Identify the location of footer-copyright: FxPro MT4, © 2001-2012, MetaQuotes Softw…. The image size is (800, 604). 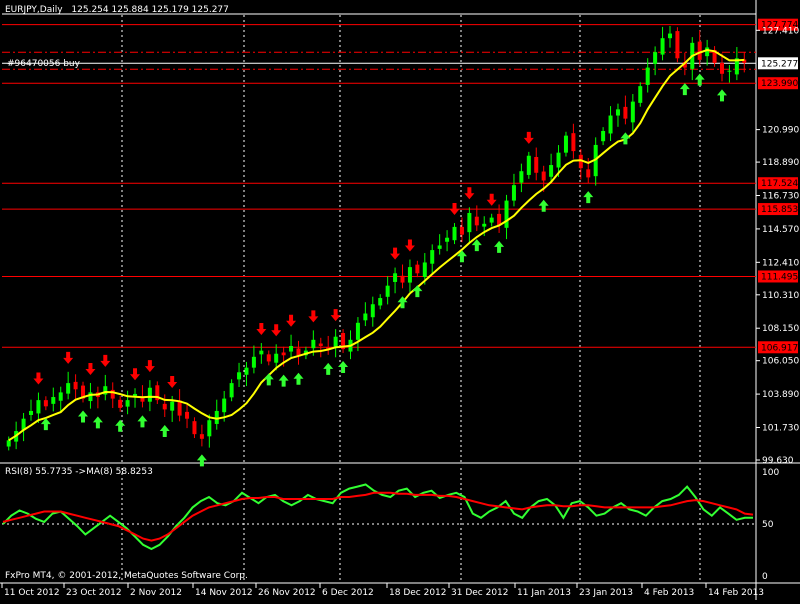
(126, 576).